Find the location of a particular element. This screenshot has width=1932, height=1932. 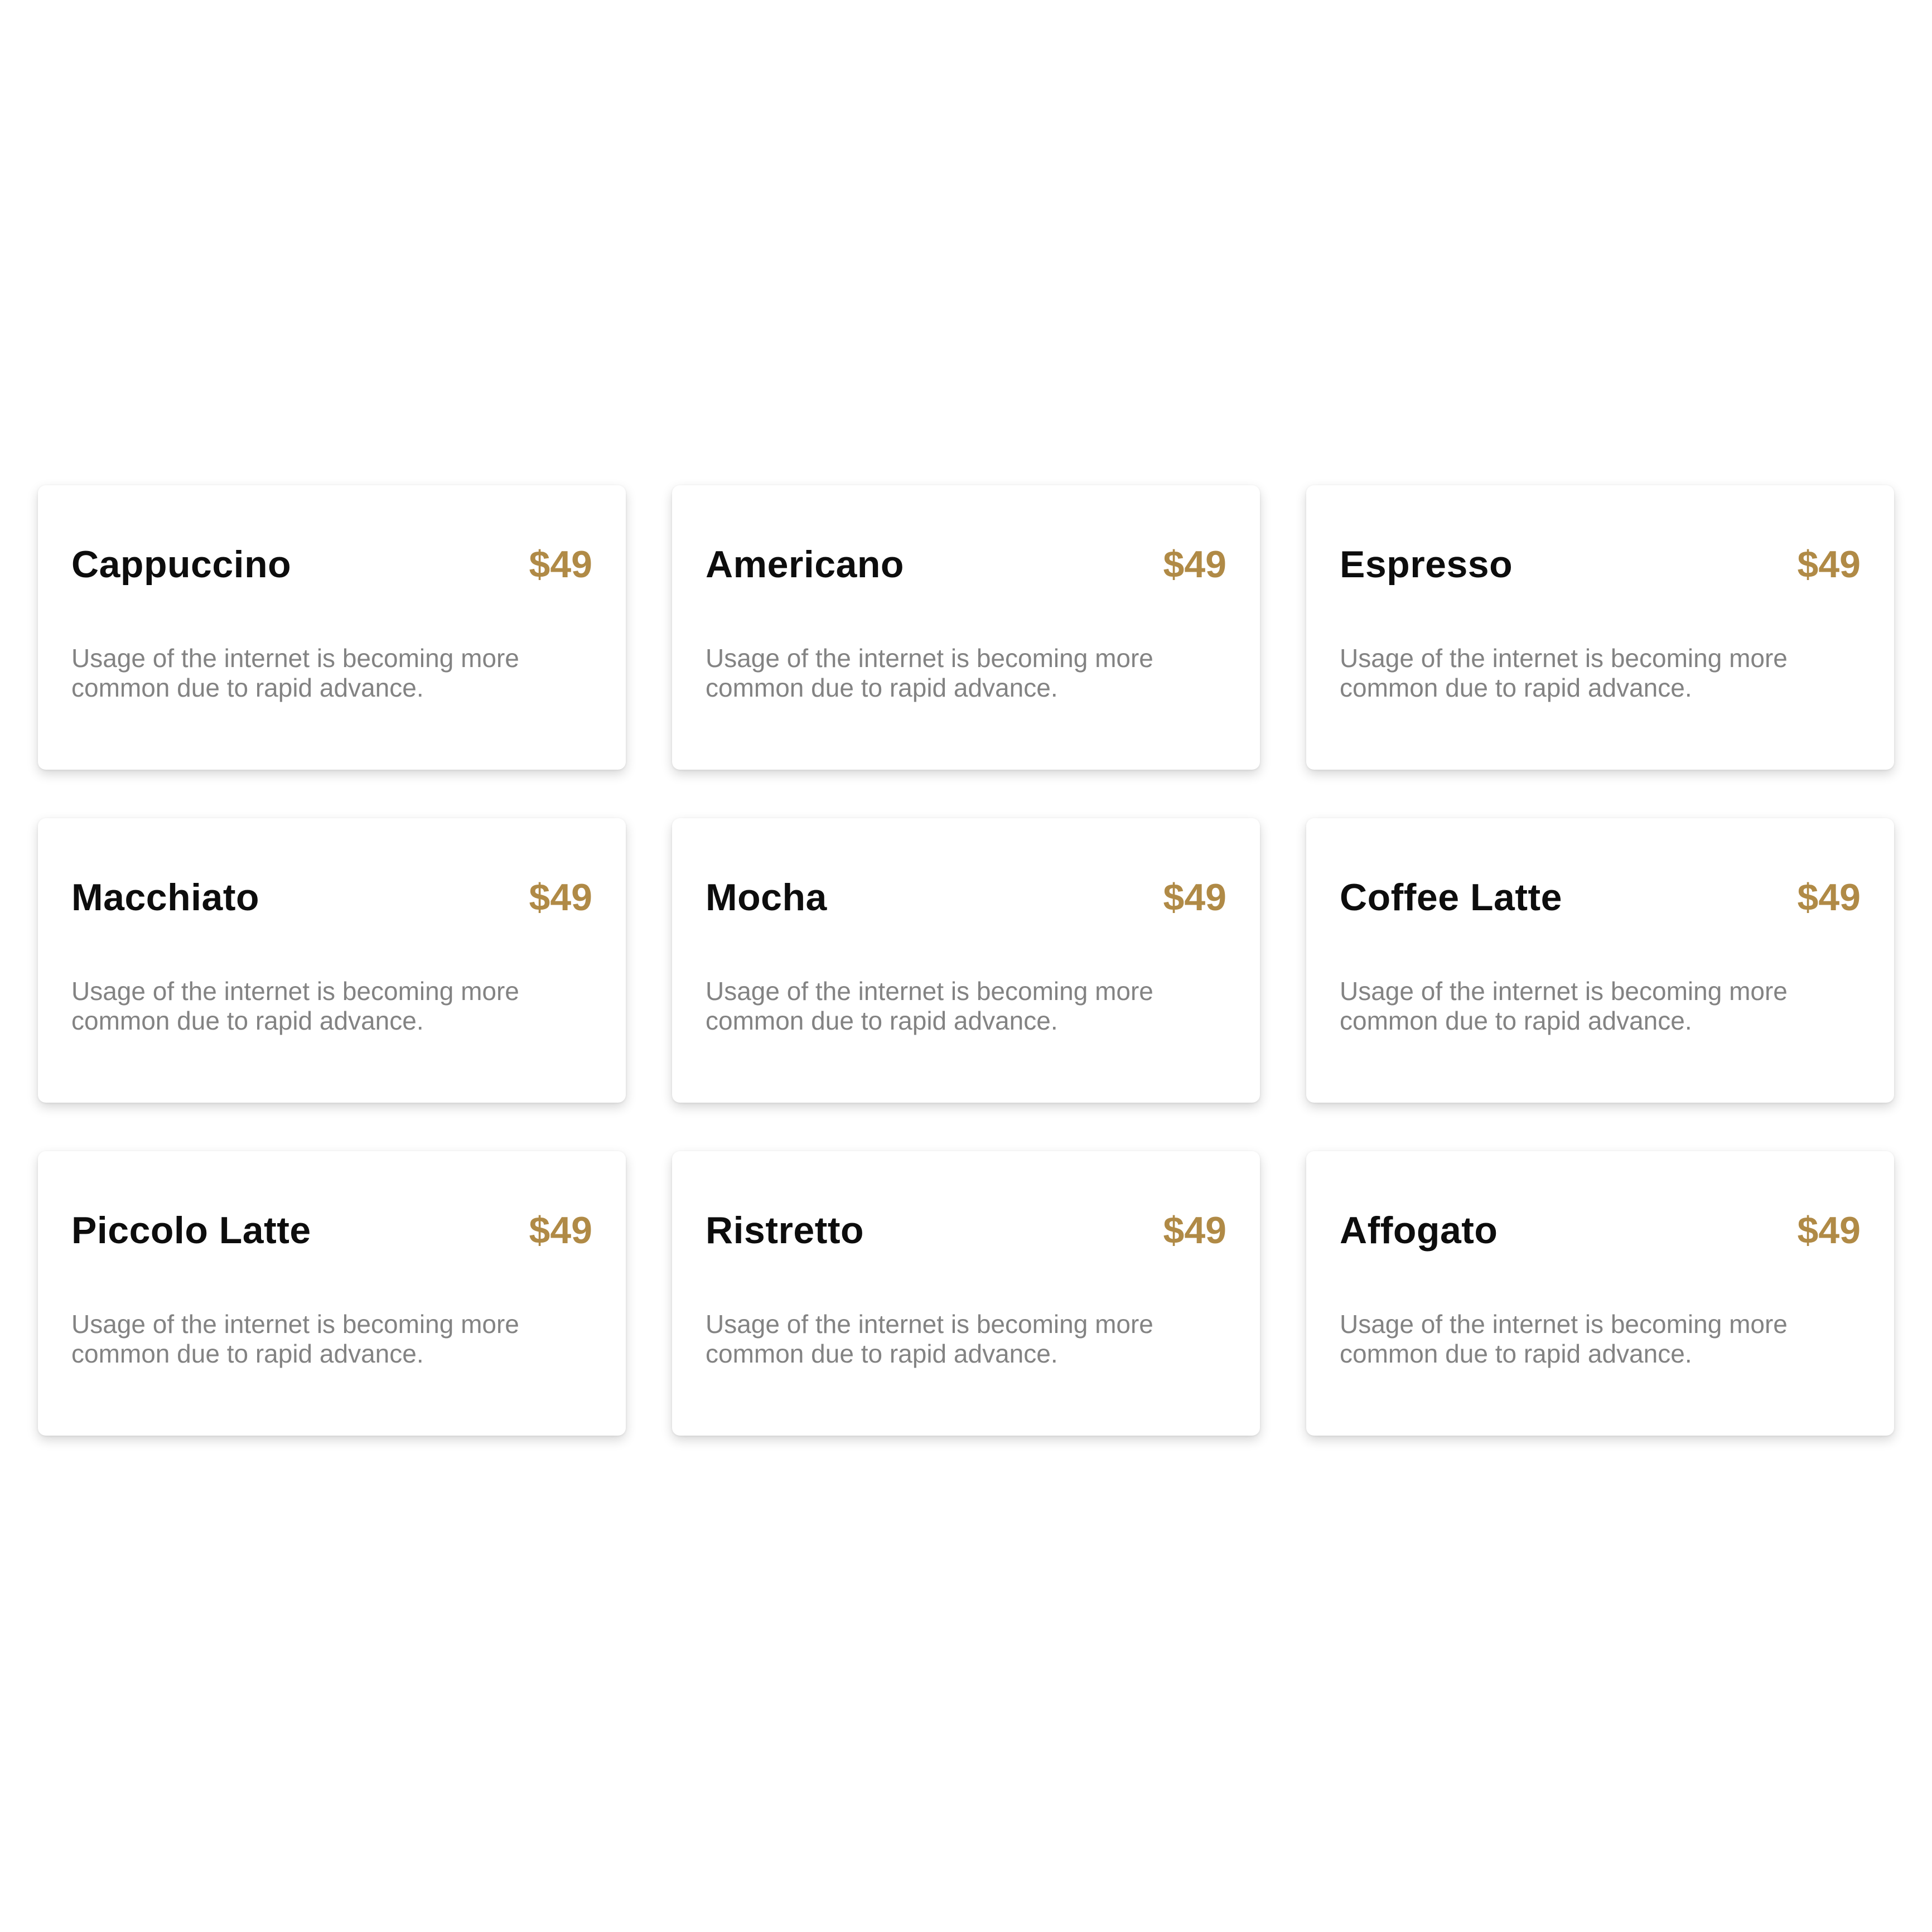

item-name: Espresso is located at coordinates (1426, 564).